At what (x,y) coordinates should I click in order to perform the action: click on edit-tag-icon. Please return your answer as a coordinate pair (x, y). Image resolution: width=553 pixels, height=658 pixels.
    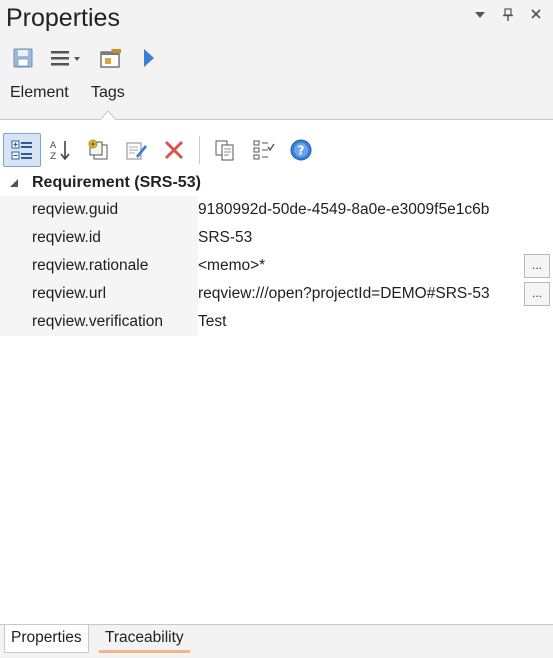
    Looking at the image, I should click on (136, 150).